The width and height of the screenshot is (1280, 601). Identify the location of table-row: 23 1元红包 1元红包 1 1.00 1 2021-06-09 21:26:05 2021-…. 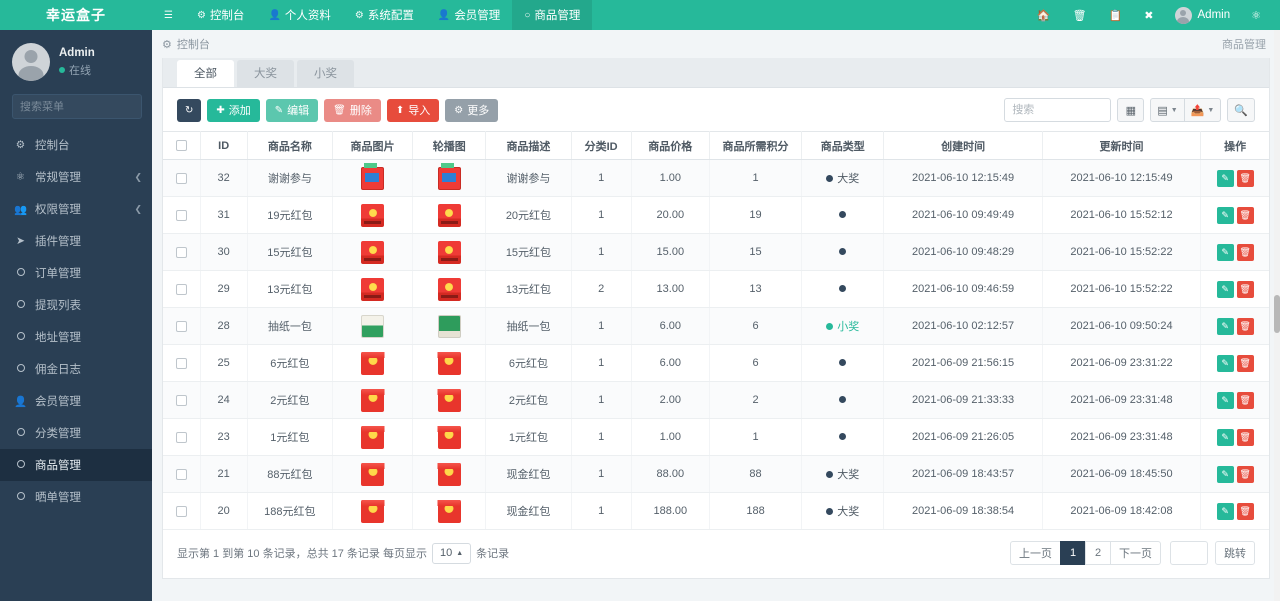
(716, 437).